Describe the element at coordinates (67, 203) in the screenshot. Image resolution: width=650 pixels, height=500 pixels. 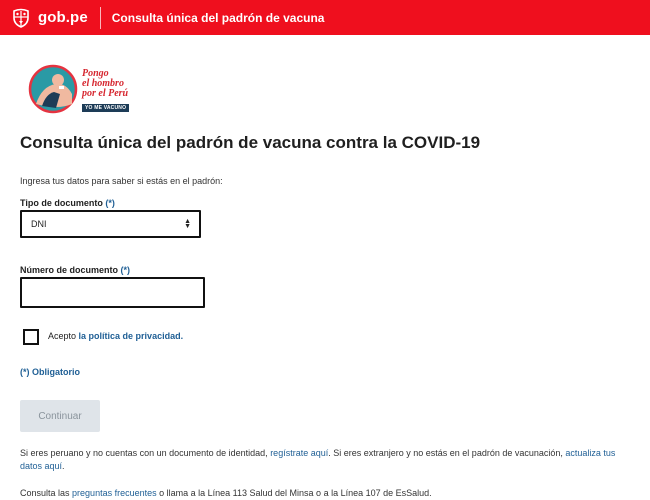
I see `doc-type-label: Tipo de documento (*)` at that location.